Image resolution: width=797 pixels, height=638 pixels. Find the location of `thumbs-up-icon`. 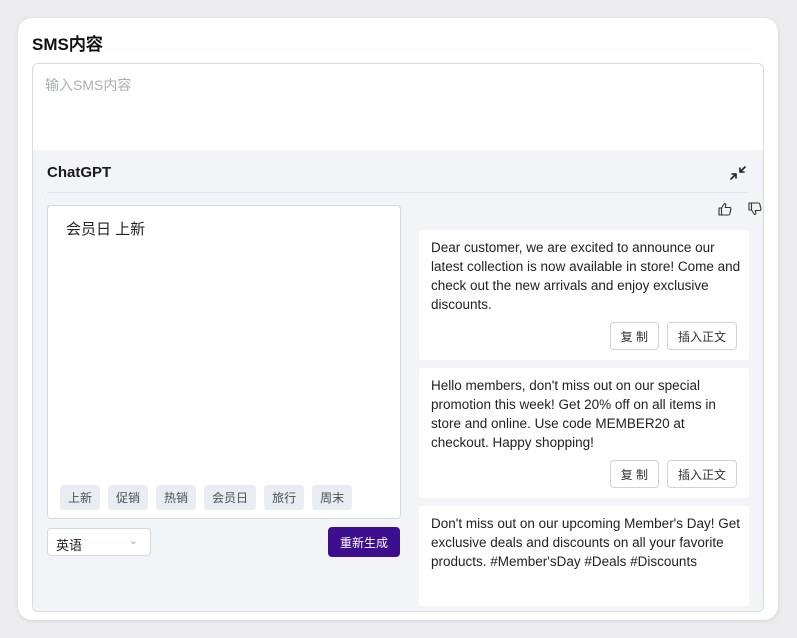

thumbs-up-icon is located at coordinates (725, 209).